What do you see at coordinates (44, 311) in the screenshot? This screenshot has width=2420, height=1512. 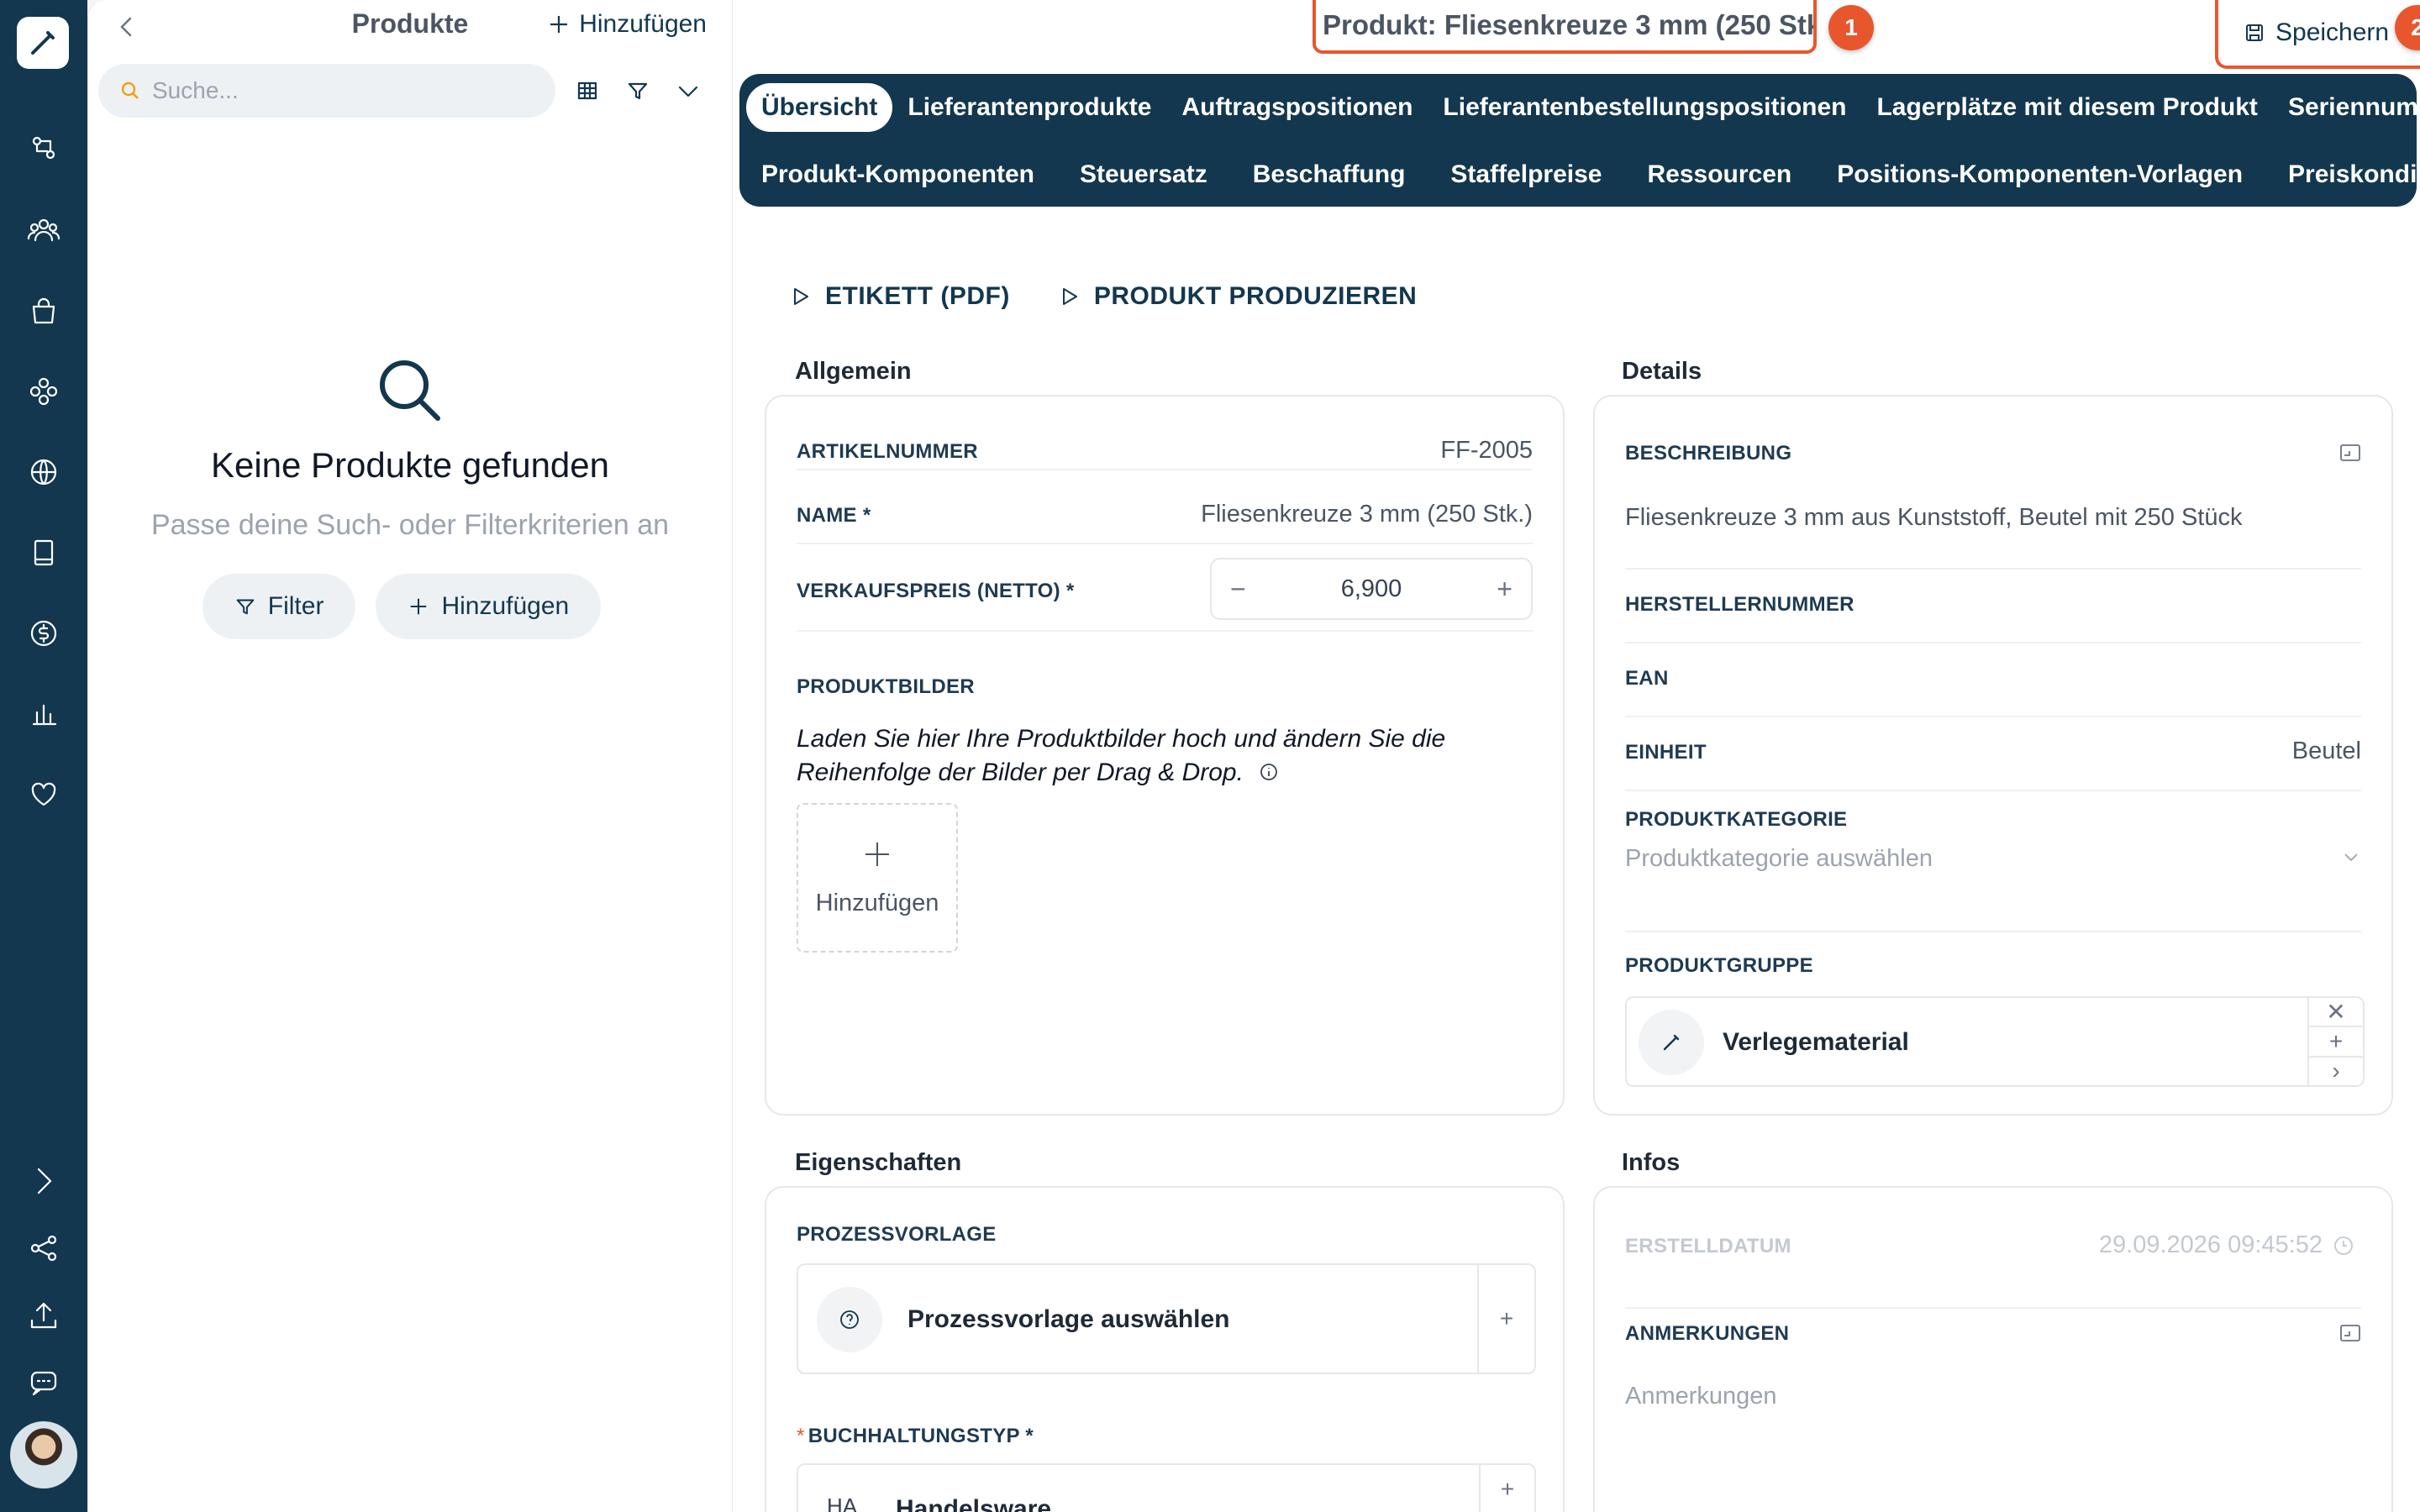 I see `nav-shop-icon` at bounding box center [44, 311].